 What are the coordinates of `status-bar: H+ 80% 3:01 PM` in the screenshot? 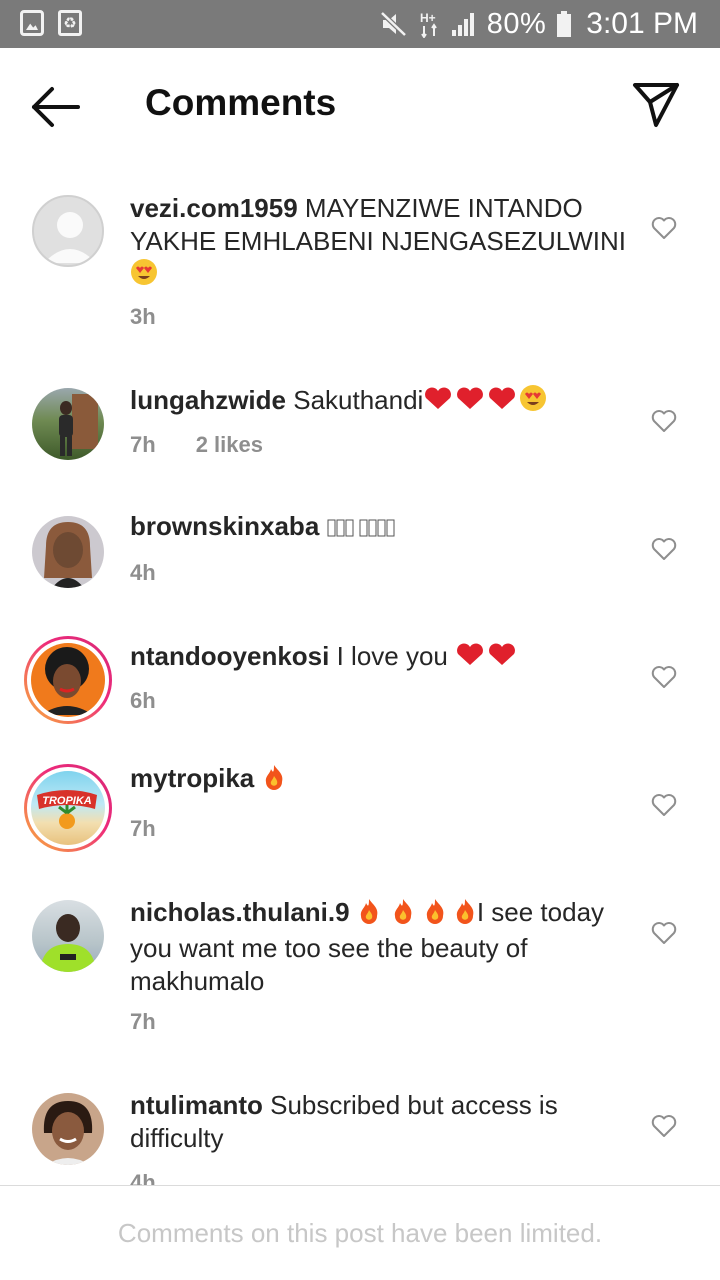 It's located at (360, 24).